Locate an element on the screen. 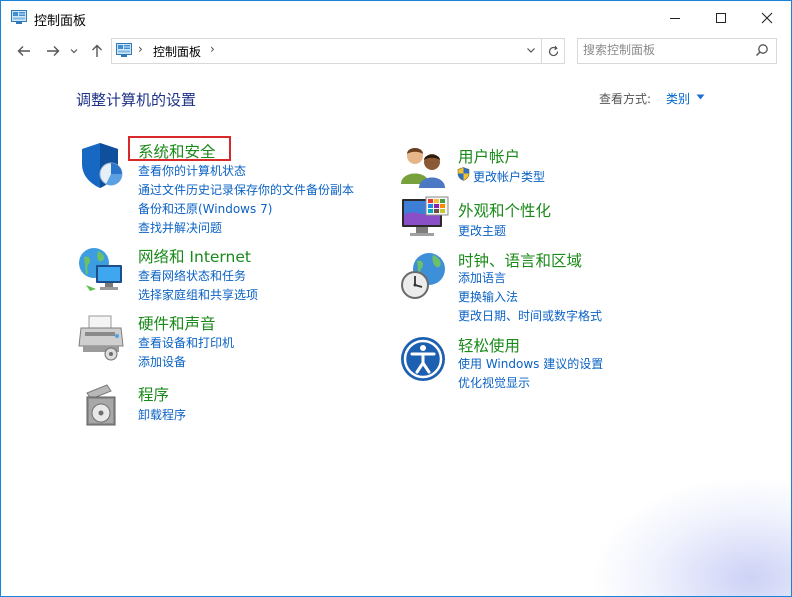 Image resolution: width=792 pixels, height=597 pixels. arrow-up-icon is located at coordinates (97, 50).